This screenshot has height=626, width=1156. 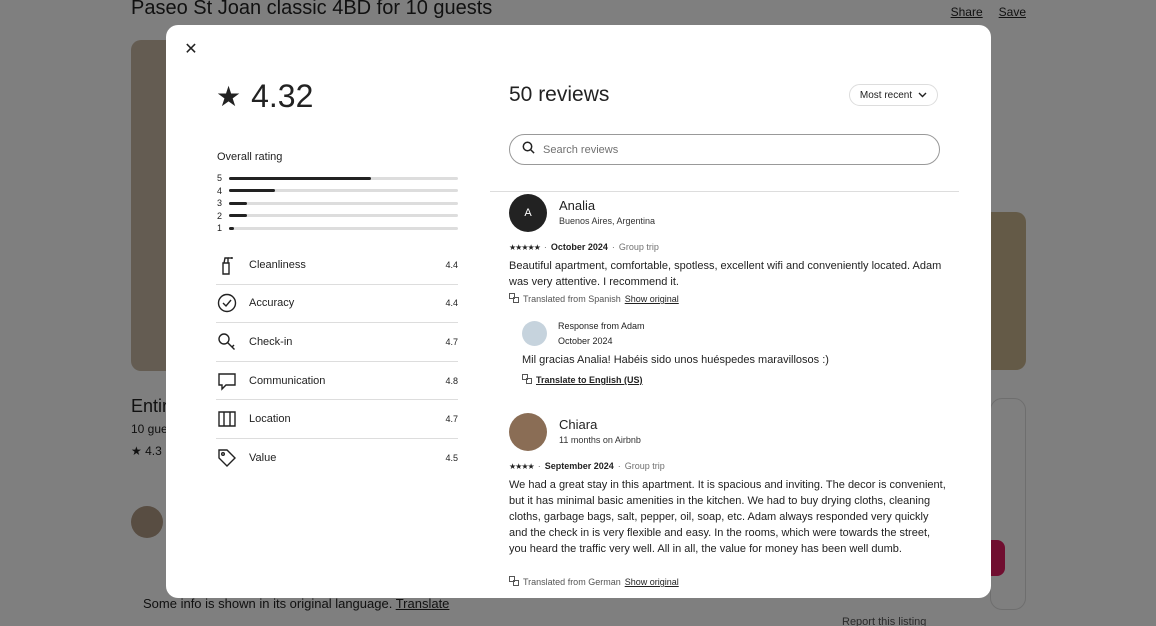 What do you see at coordinates (337, 342) in the screenshot?
I see `category-check-in: Check-in 4.7` at bounding box center [337, 342].